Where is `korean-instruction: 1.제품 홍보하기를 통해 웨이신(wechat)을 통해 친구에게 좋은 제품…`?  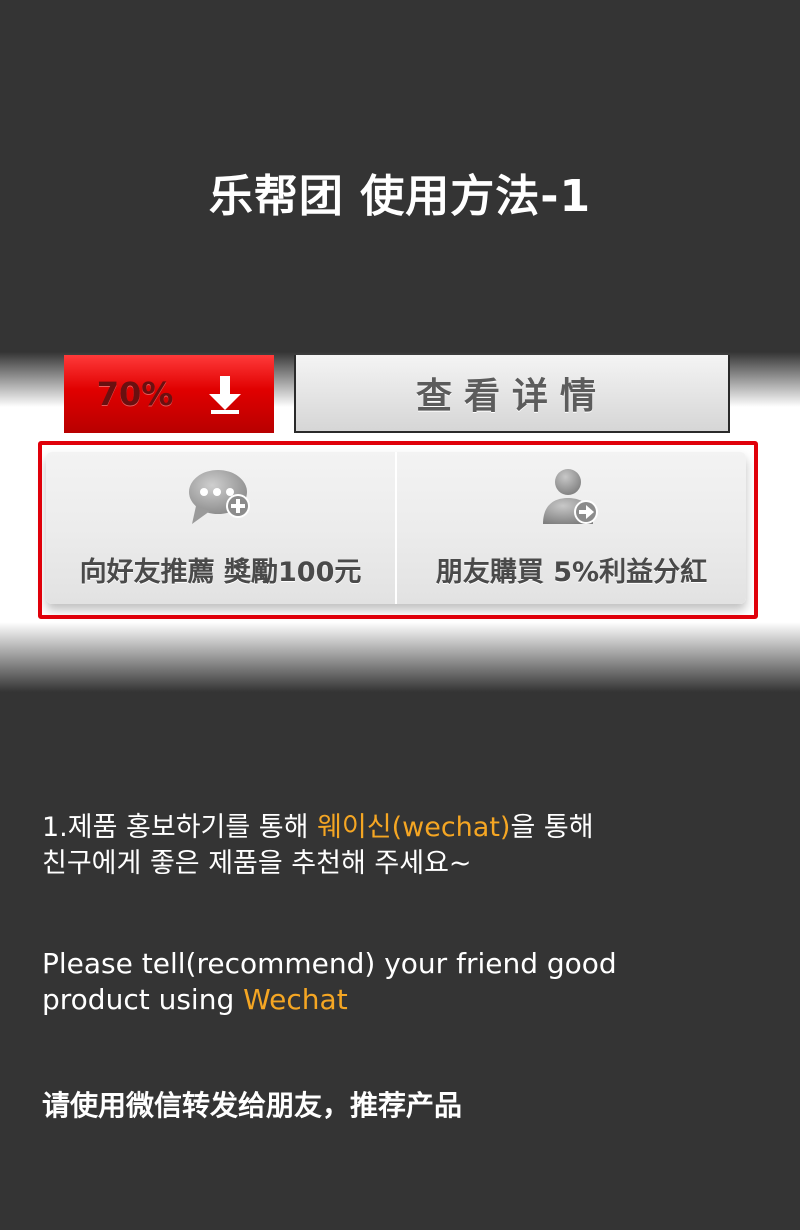
korean-instruction: 1.제품 홍보하기를 통해 웨이신(wechat)을 통해 친구에게 좋은 제품… is located at coordinates (318, 846).